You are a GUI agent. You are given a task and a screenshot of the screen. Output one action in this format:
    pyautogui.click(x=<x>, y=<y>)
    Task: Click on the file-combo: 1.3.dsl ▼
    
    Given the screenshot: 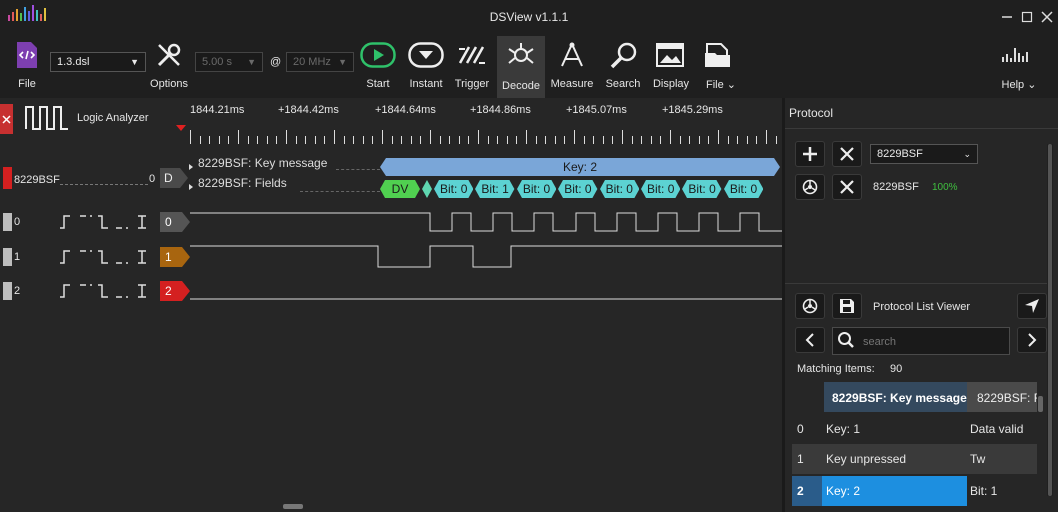 What is the action you would take?
    pyautogui.click(x=98, y=62)
    